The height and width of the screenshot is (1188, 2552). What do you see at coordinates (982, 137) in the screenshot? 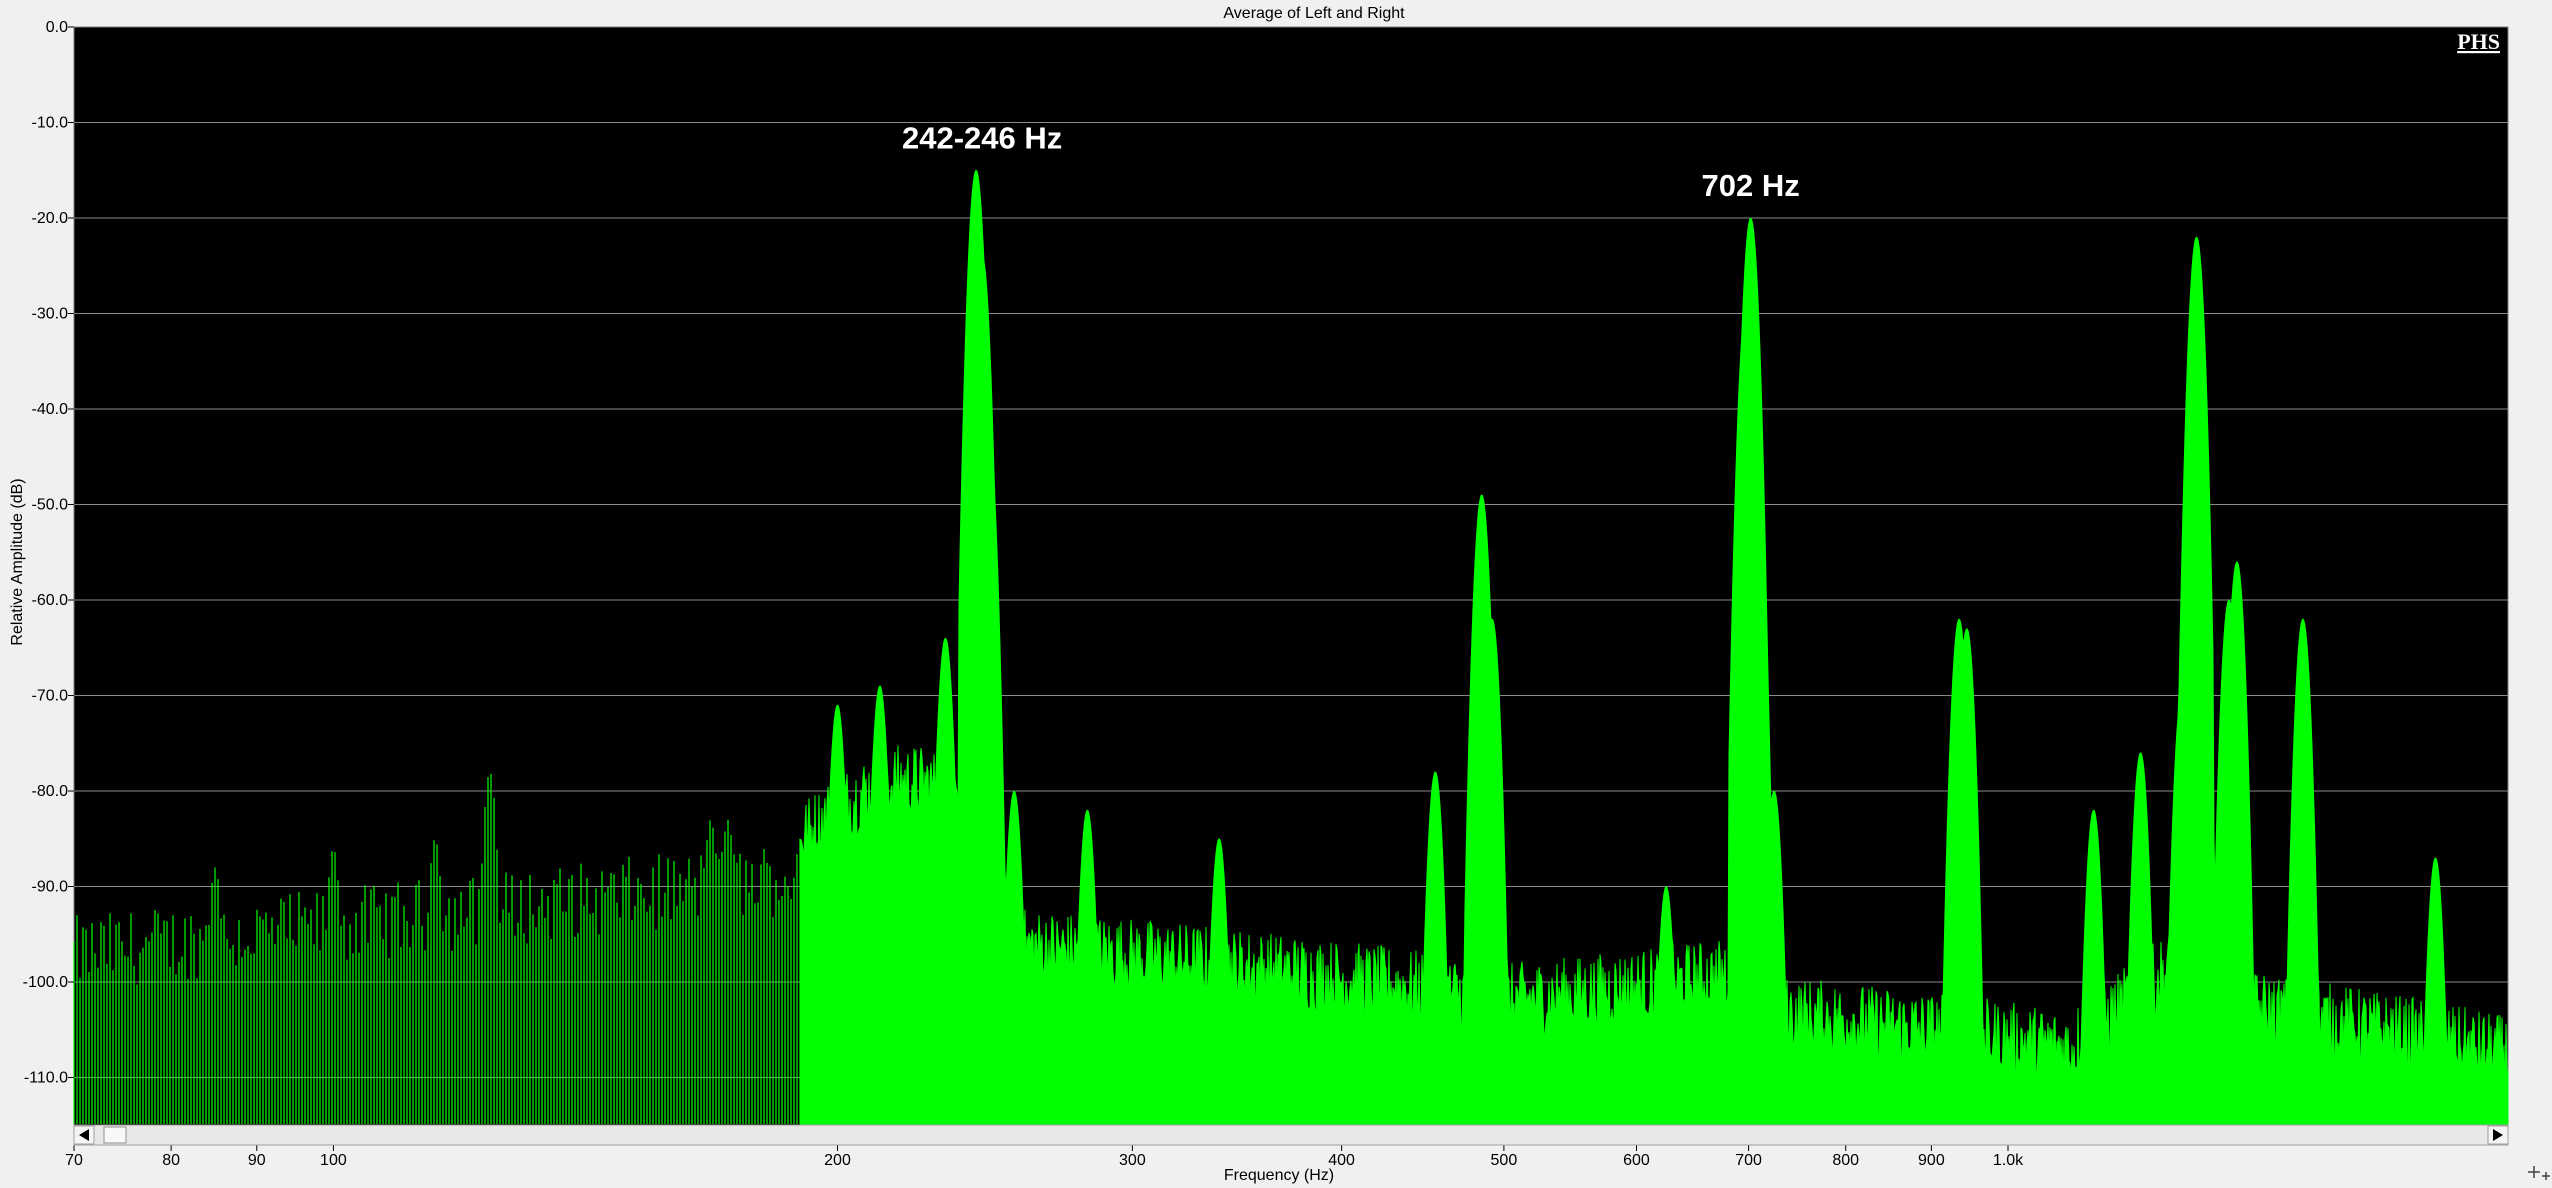
I see `peak-annotation: 242-246 Hz` at bounding box center [982, 137].